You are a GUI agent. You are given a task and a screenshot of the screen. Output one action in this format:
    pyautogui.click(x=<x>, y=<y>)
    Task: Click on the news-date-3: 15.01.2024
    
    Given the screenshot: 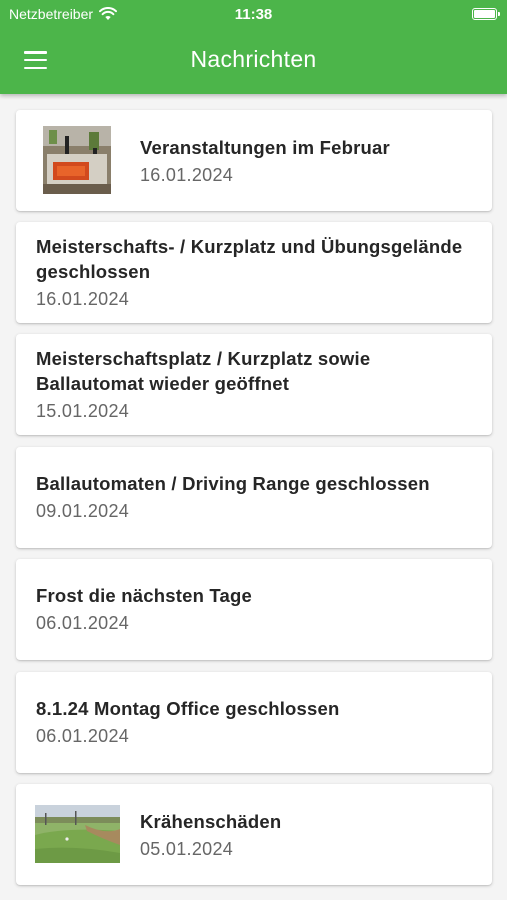 What is the action you would take?
    pyautogui.click(x=83, y=411)
    